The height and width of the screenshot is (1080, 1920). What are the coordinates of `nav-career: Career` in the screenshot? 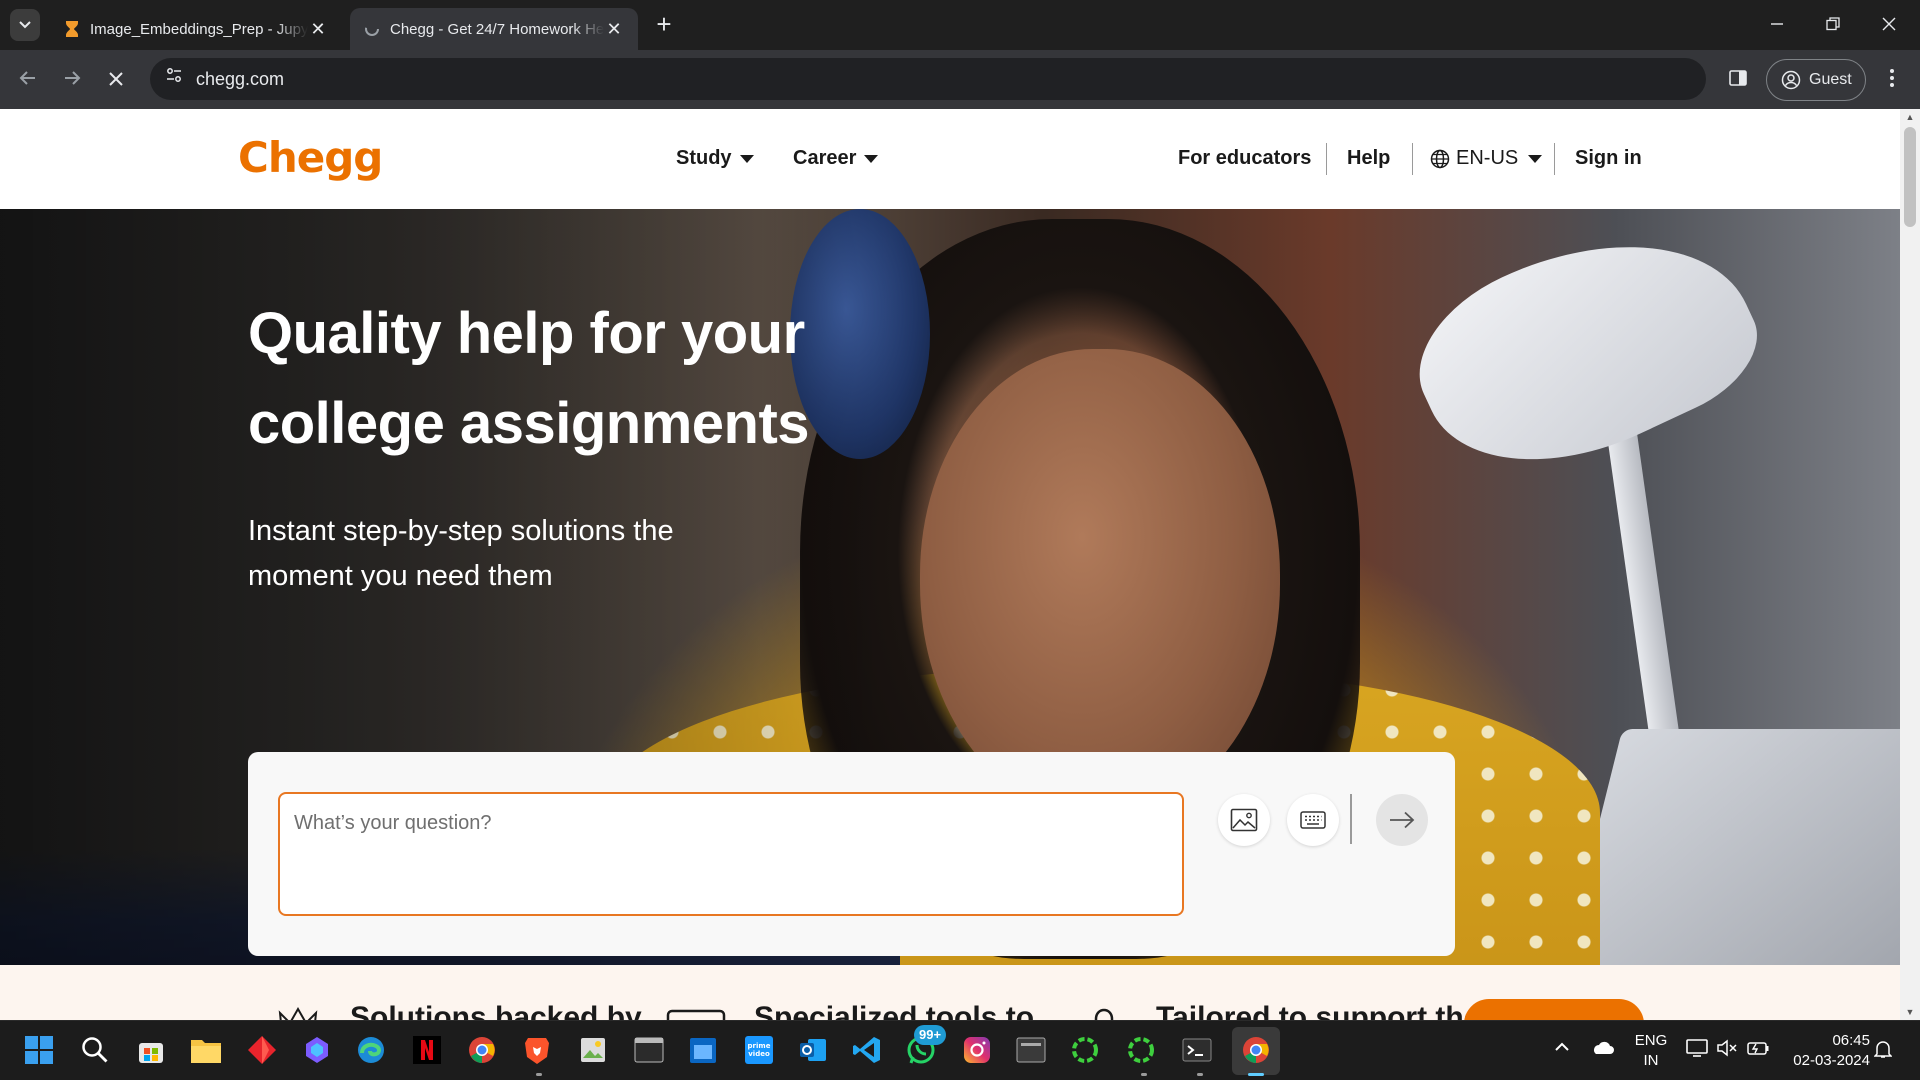 It's located at (836, 158).